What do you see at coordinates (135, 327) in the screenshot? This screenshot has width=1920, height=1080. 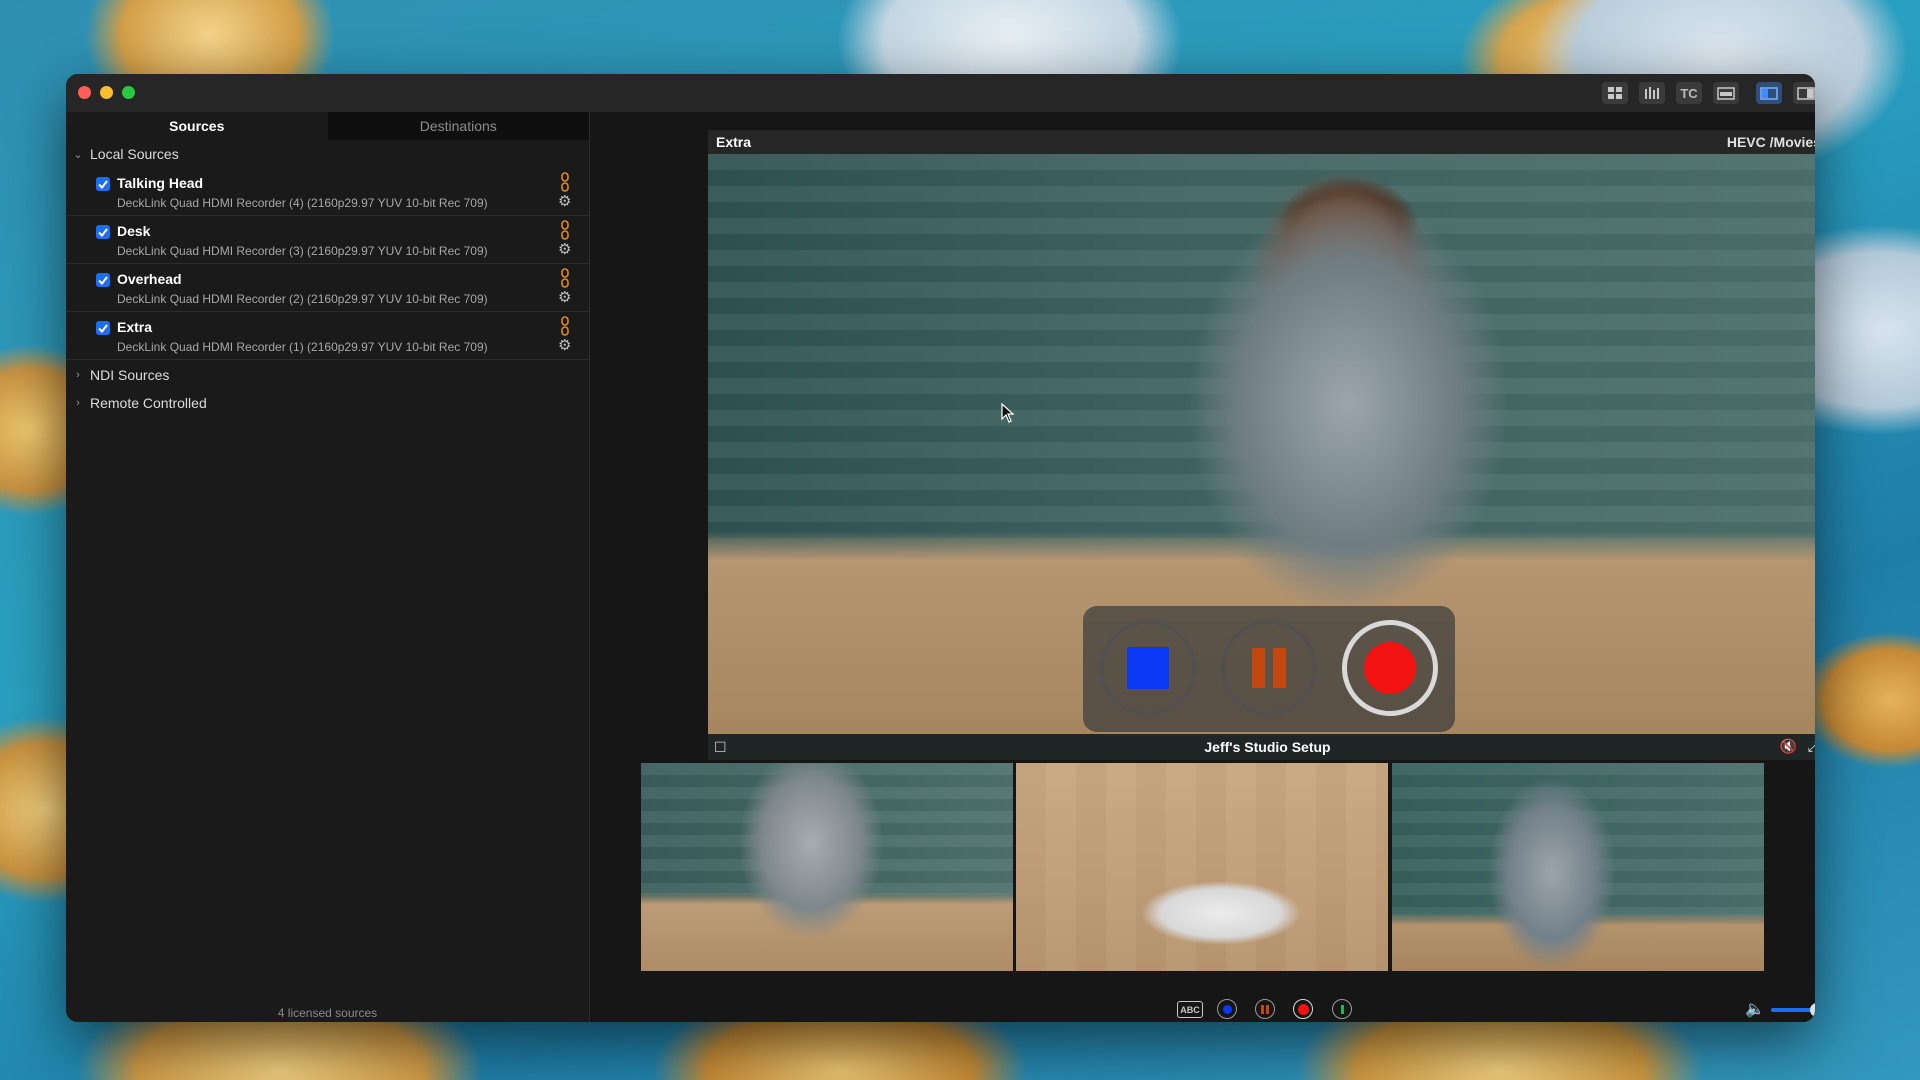 I see `source-name: Extra` at bounding box center [135, 327].